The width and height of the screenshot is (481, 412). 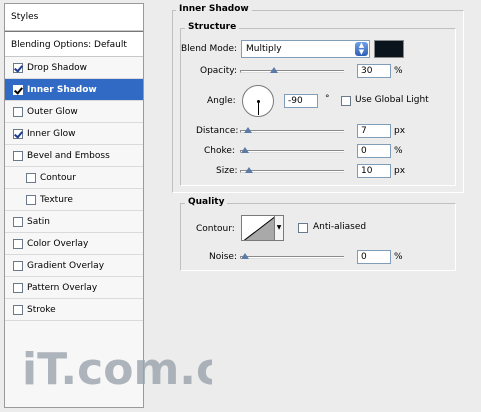 What do you see at coordinates (374, 71) in the screenshot?
I see `opacity-input: 30` at bounding box center [374, 71].